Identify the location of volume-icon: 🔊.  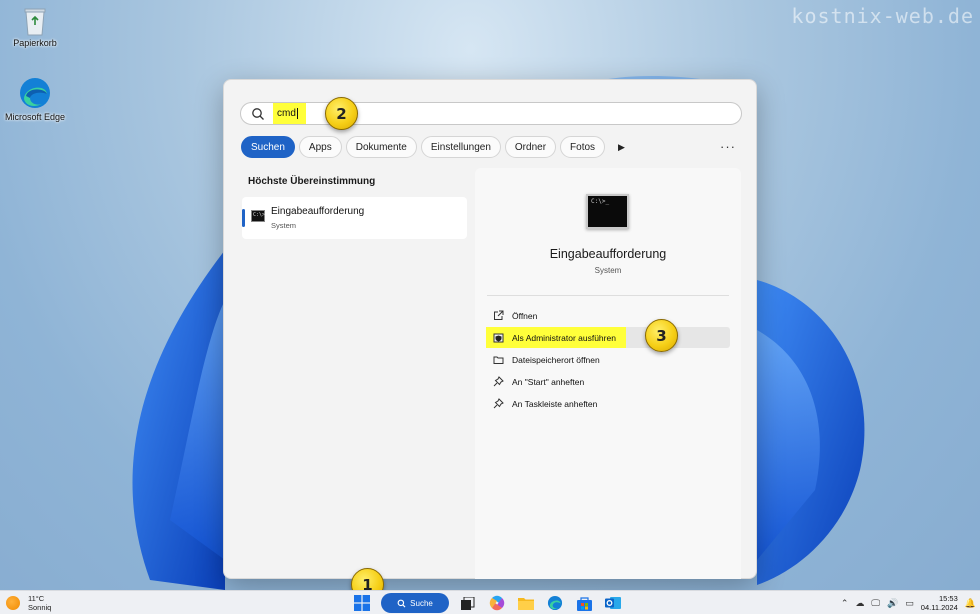
(892, 603).